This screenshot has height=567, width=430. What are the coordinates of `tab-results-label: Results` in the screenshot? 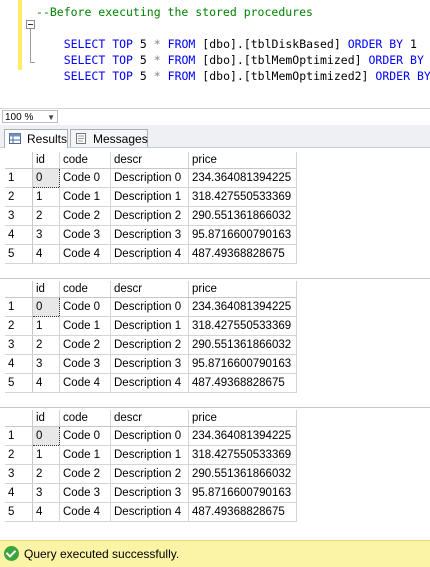 It's located at (47, 139).